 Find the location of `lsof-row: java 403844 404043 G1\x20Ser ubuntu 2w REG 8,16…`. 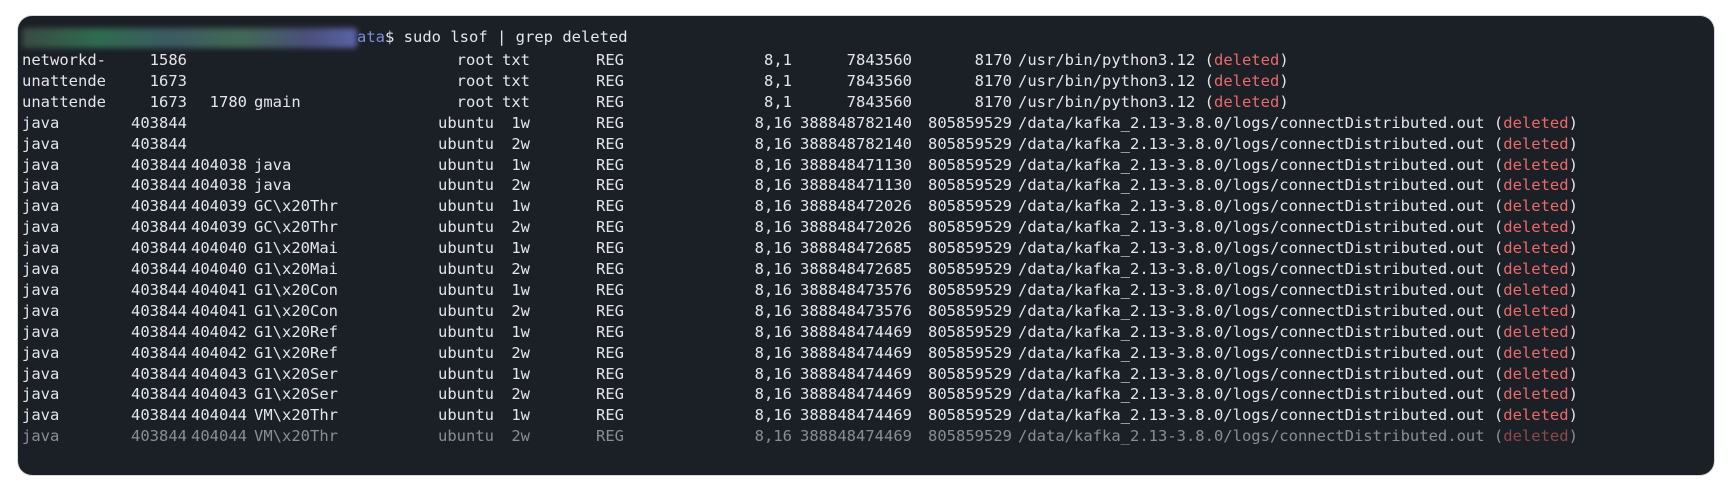

lsof-row: java 403844 404043 G1\x20Ser ubuntu 2w REG 8,16… is located at coordinates (867, 394).